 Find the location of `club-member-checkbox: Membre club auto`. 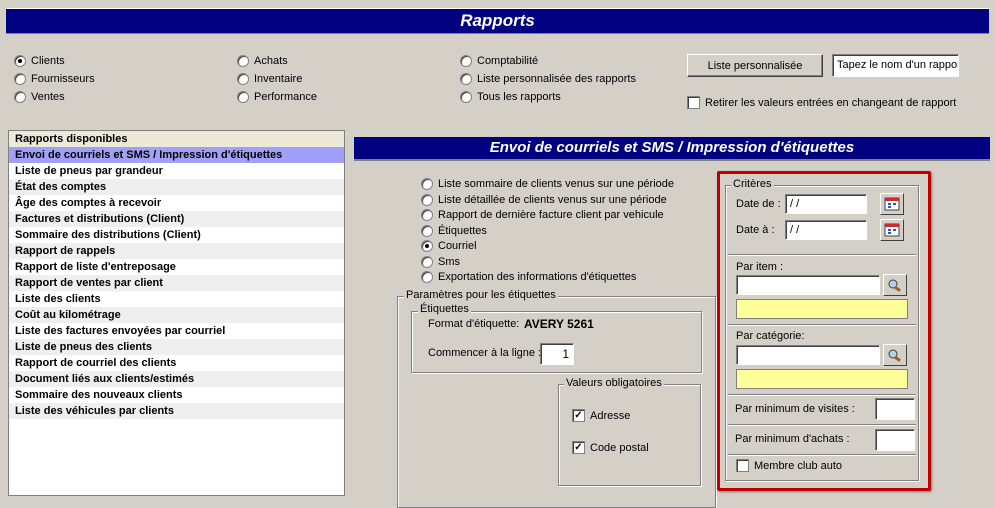

club-member-checkbox: Membre club auto is located at coordinates (789, 465).